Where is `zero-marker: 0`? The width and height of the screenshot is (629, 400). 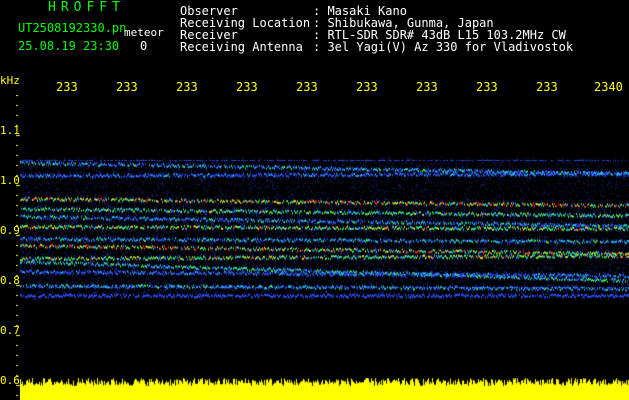 zero-marker: 0 is located at coordinates (144, 46).